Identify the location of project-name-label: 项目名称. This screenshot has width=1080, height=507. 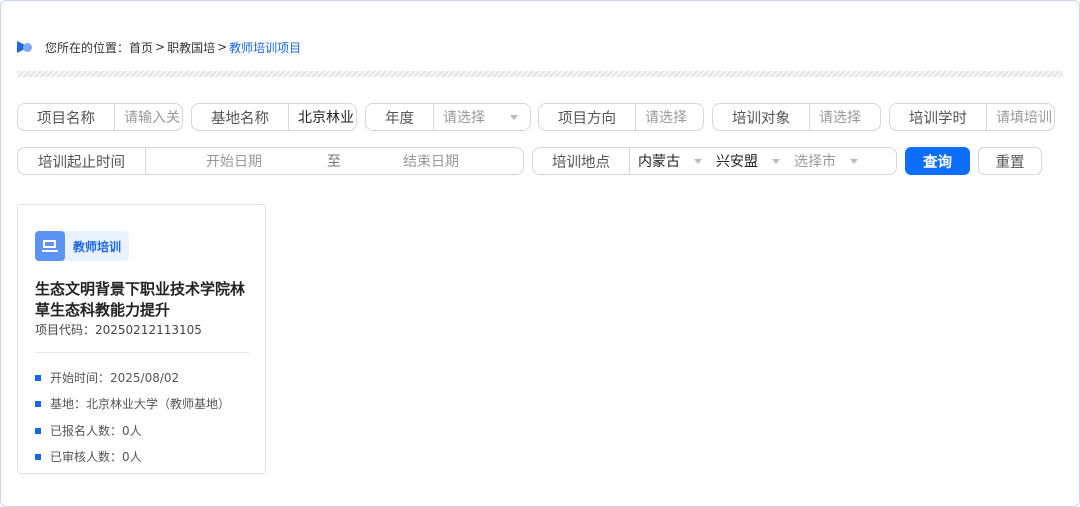
(66, 117).